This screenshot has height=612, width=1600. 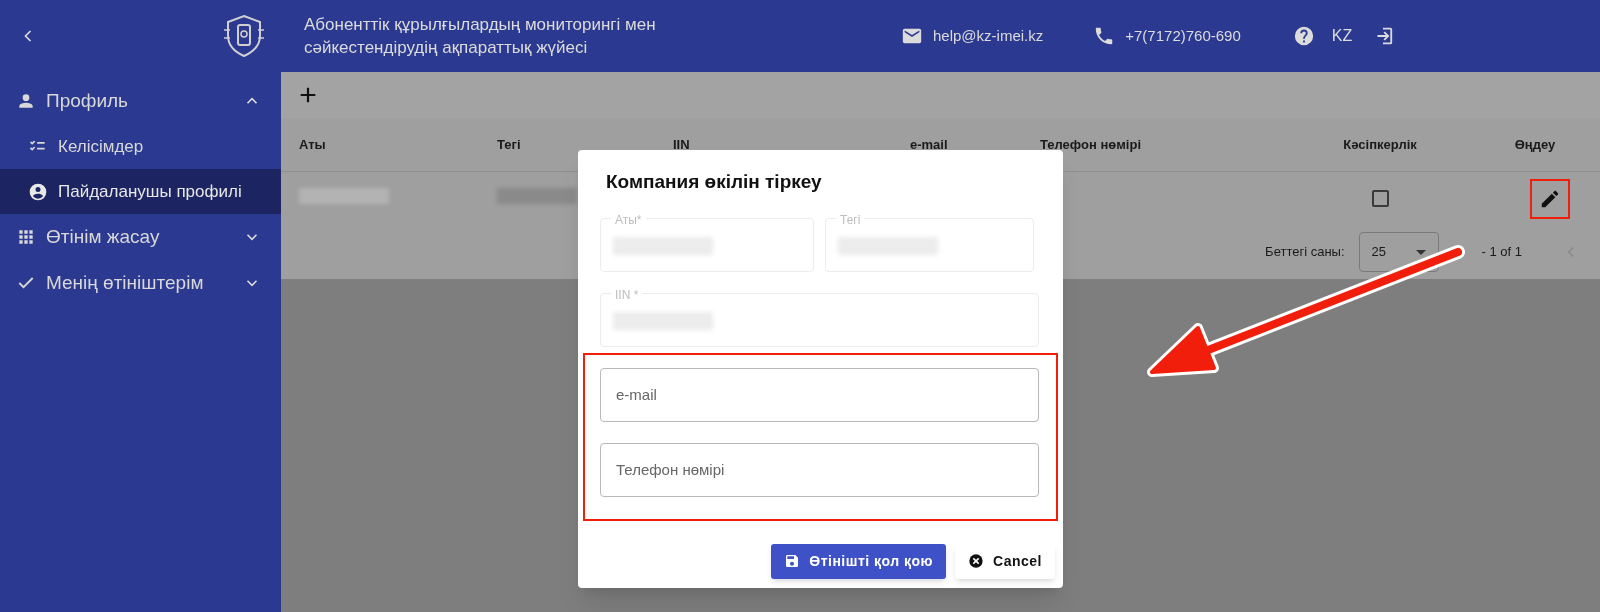 I want to click on page-range: - 1 of 1, so click(x=1501, y=252).